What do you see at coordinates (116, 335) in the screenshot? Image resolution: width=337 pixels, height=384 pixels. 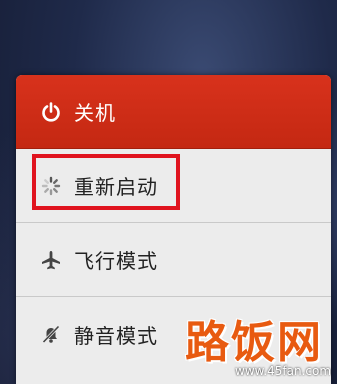 I see `silent-mode-label: 静音模式` at bounding box center [116, 335].